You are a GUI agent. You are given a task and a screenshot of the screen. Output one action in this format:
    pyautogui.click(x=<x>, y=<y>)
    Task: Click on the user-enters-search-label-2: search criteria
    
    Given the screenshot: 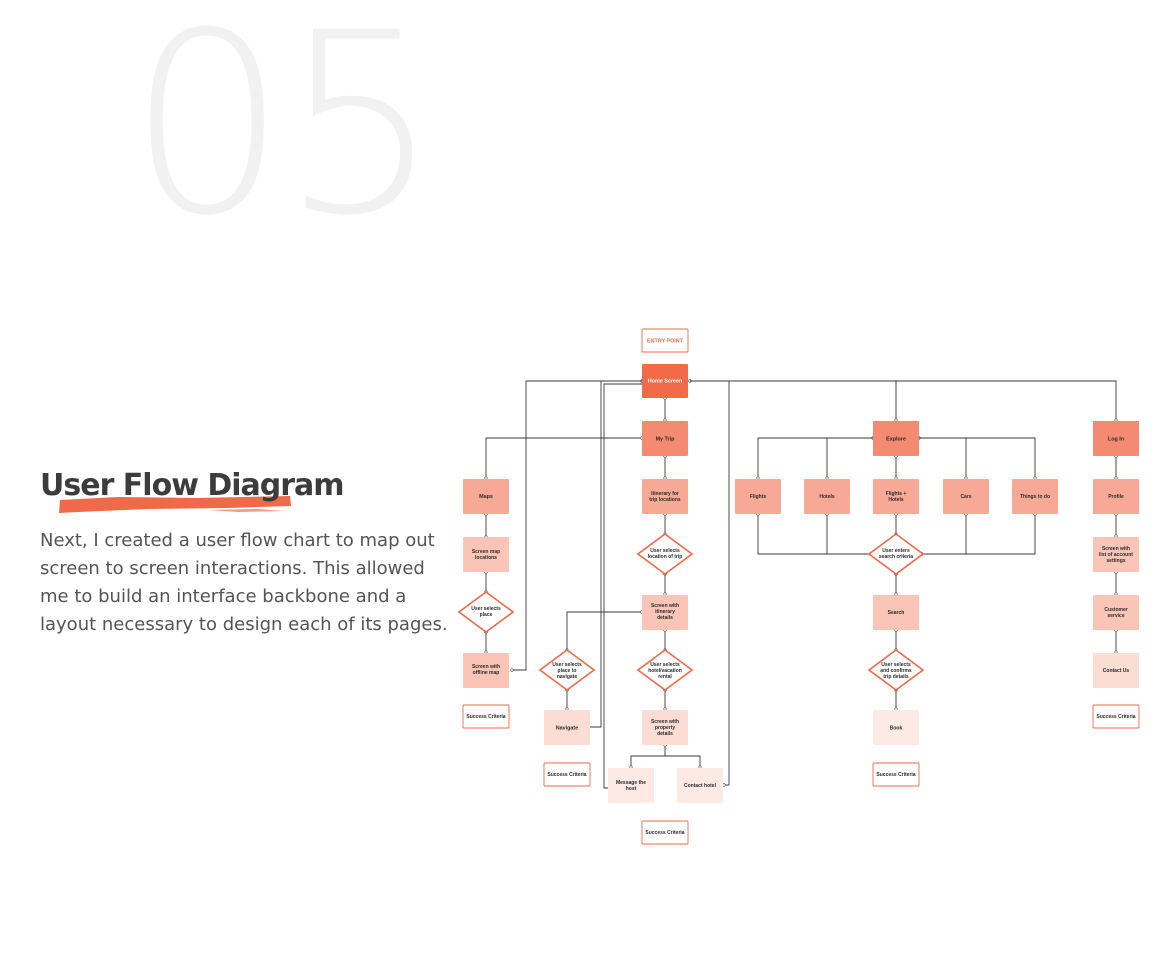 What is the action you would take?
    pyautogui.click(x=896, y=557)
    